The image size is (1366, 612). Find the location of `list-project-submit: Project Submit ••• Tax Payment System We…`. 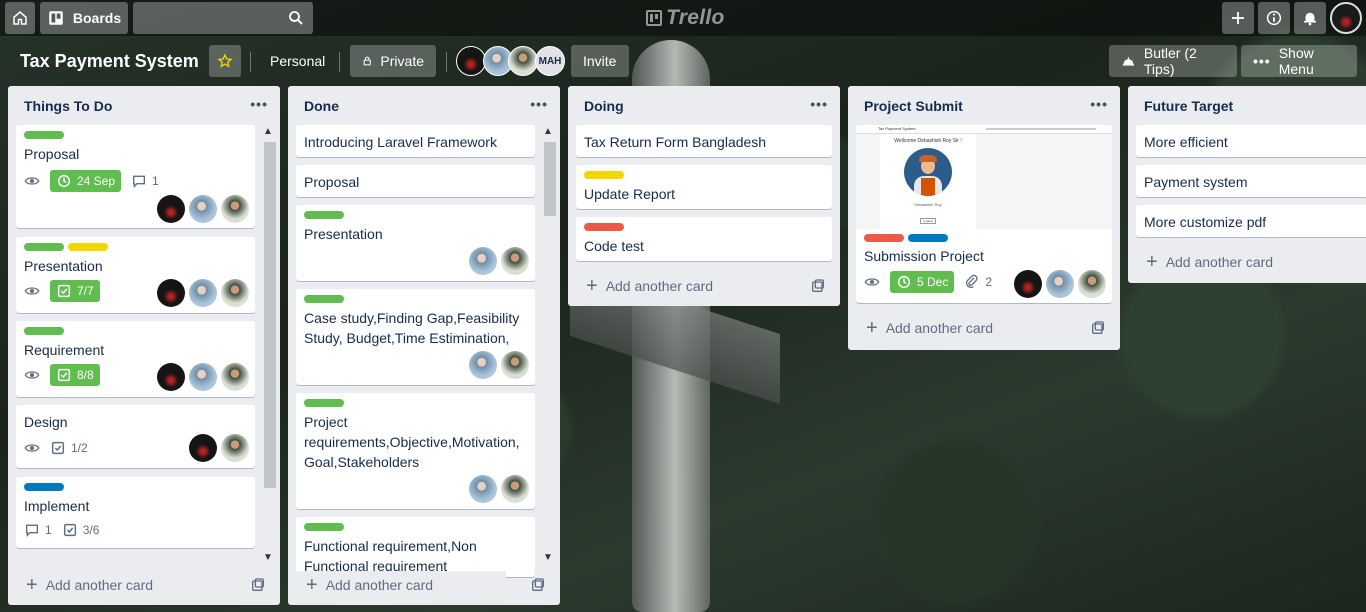

list-project-submit: Project Submit ••• Tax Payment System We… is located at coordinates (984, 218).